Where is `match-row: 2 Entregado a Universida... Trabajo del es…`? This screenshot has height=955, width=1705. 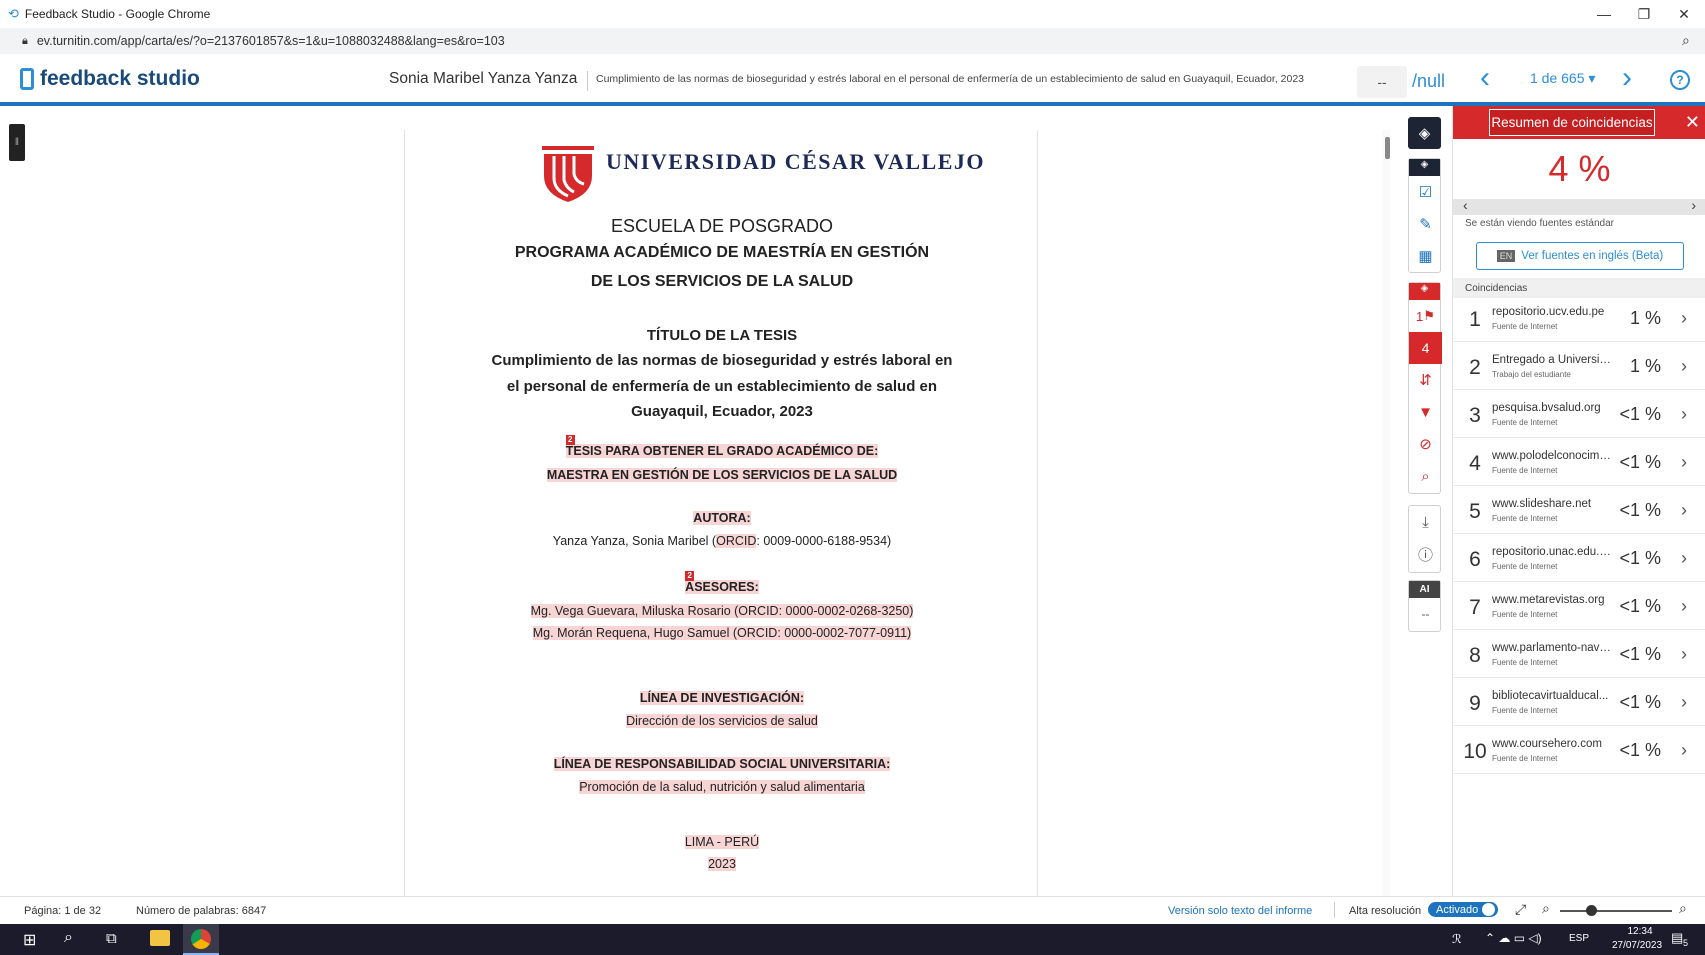
match-row: 2 Entregado a Universida... Trabajo del es… is located at coordinates (1579, 368).